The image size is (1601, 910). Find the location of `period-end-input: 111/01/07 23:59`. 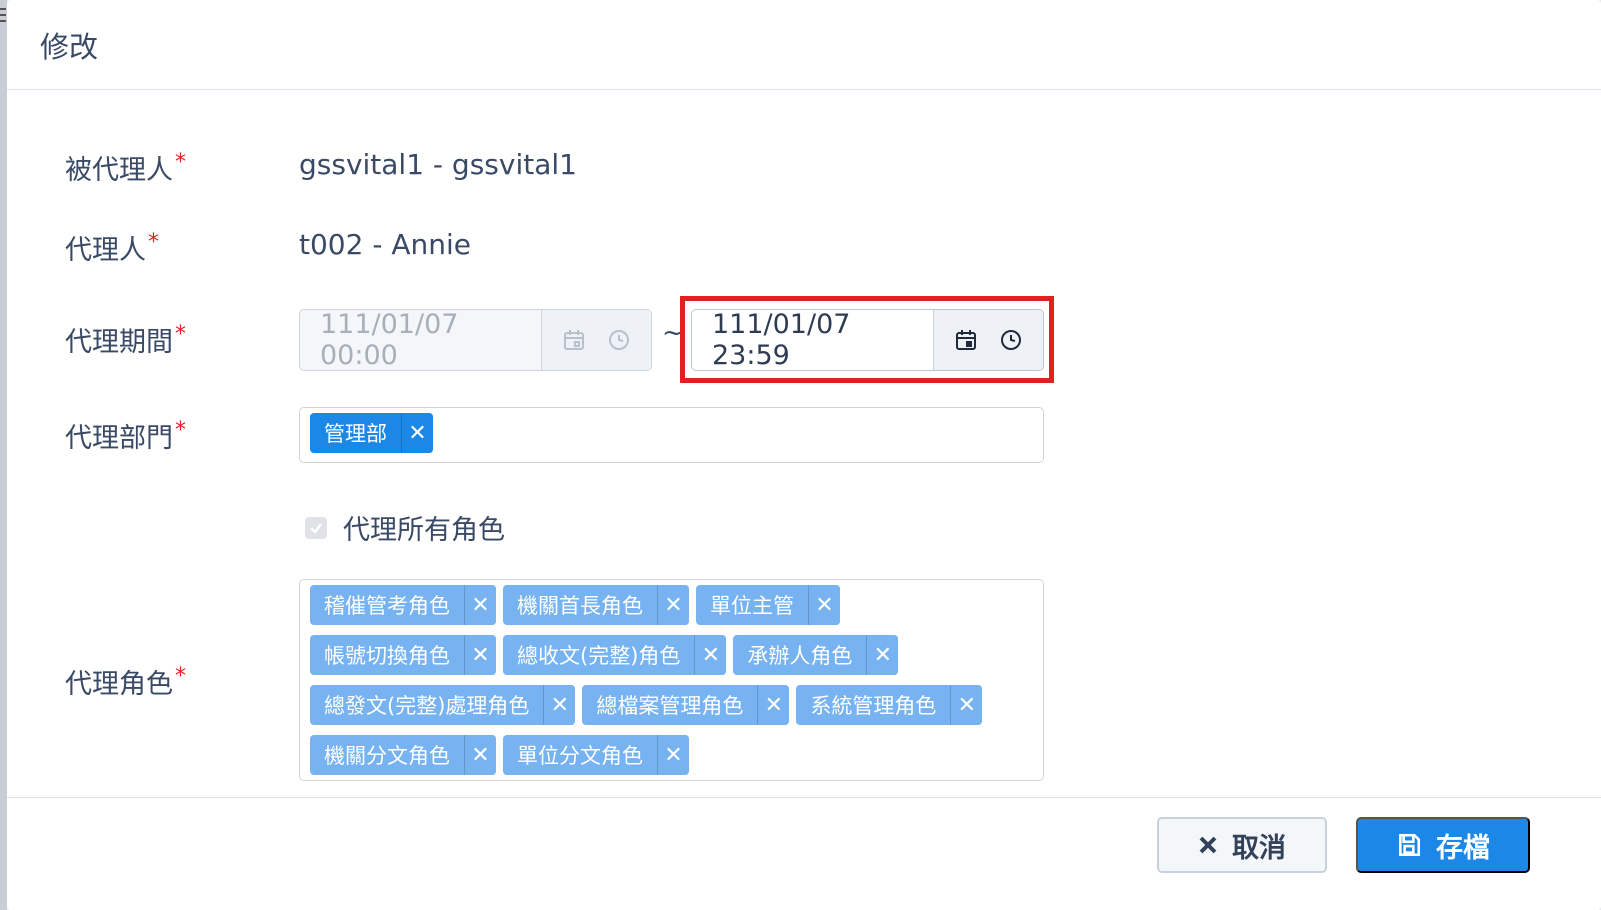

period-end-input: 111/01/07 23:59 is located at coordinates (812, 340).